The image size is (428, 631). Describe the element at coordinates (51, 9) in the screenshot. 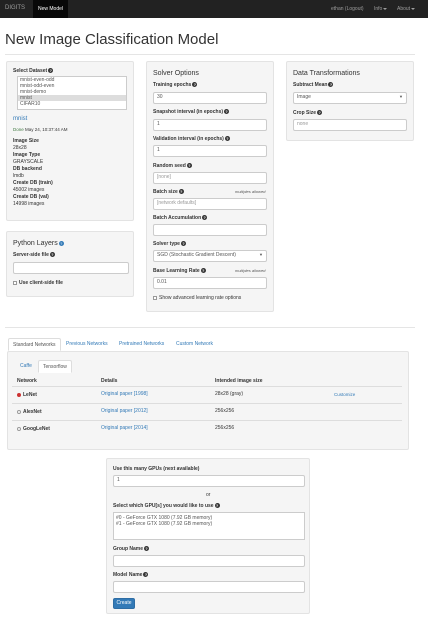

I see `nav-new-model: New Model` at that location.